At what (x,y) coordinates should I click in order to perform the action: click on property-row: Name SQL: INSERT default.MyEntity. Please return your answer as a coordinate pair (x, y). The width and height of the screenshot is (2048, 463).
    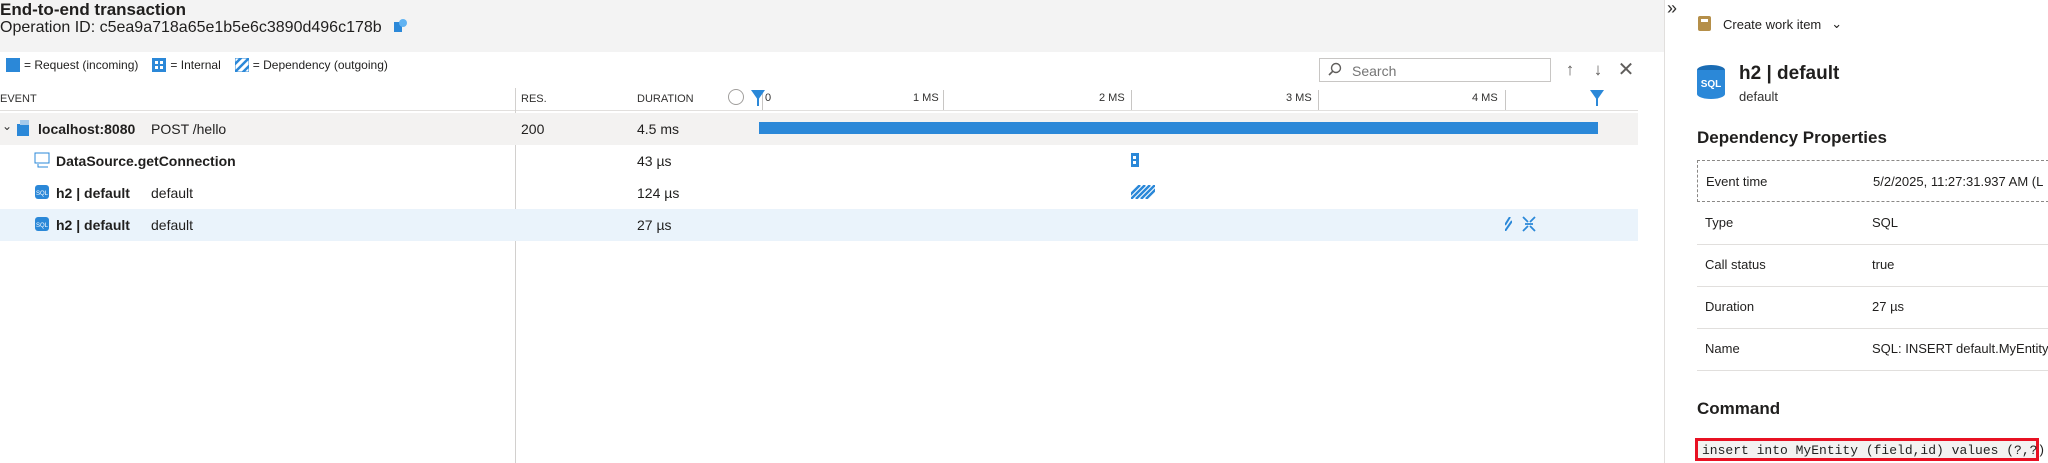
    Looking at the image, I should click on (1872, 349).